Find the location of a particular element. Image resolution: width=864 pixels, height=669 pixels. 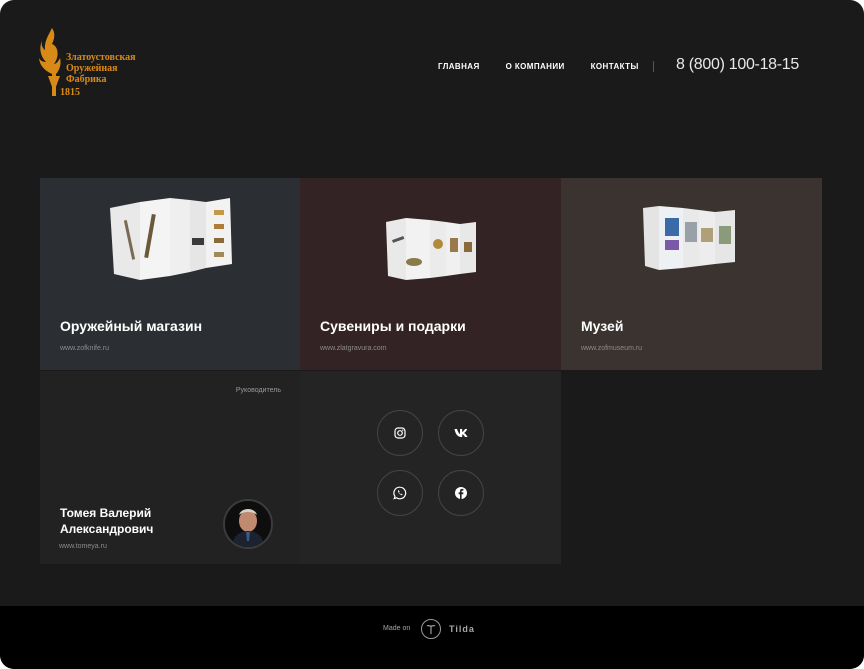

card-souvenirs: Сувениры и подарки www.zlatgravura.com is located at coordinates (430, 274).